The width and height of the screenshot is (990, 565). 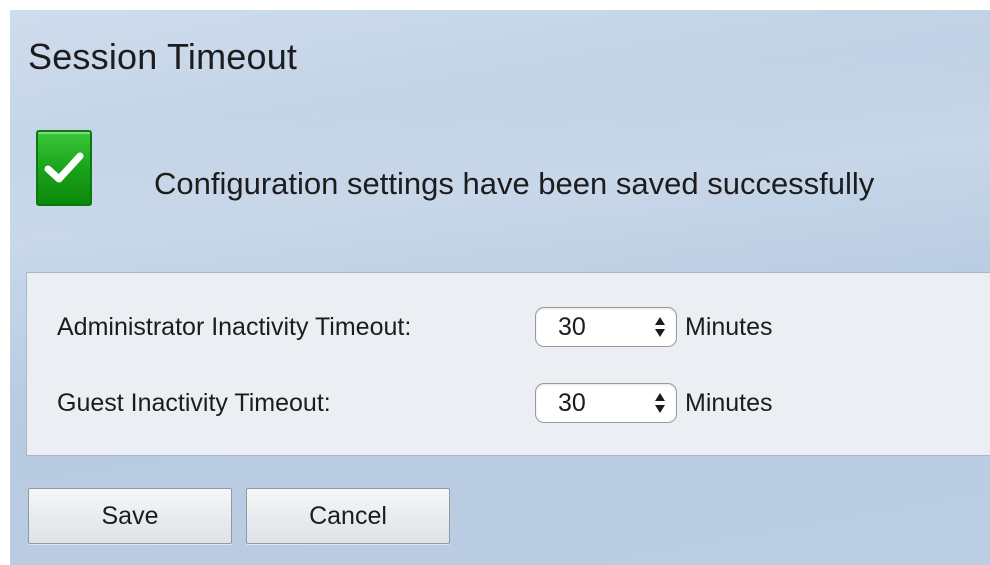 I want to click on admin-timeout-label: Administrator Inactivity Timeout:, so click(x=234, y=326).